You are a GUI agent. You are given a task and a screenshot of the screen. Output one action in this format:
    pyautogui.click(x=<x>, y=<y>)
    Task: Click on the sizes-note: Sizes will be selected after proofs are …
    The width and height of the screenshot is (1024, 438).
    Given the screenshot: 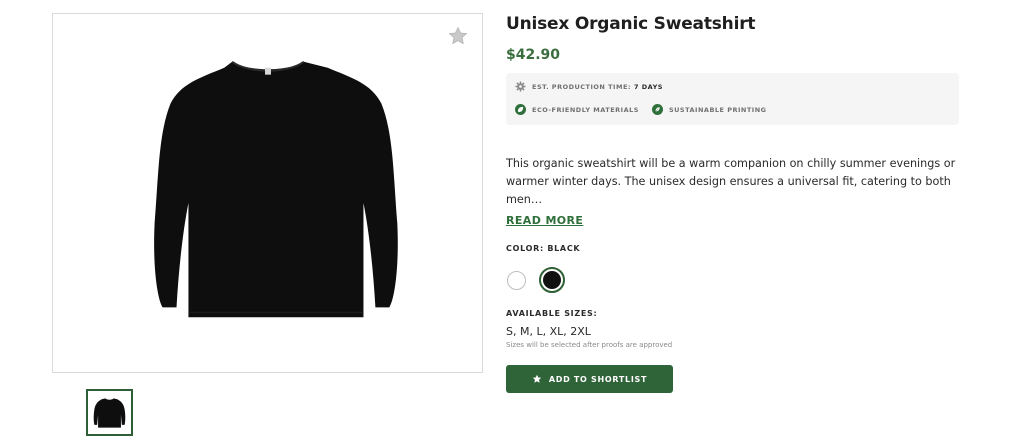 What is the action you would take?
    pyautogui.click(x=589, y=345)
    